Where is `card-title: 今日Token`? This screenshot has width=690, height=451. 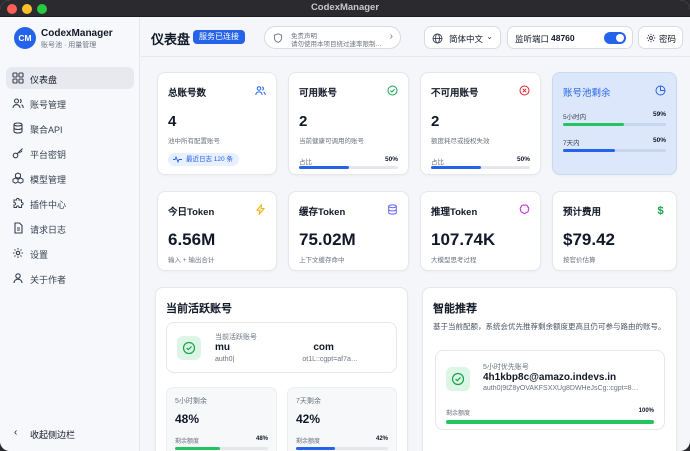 card-title: 今日Token is located at coordinates (191, 212).